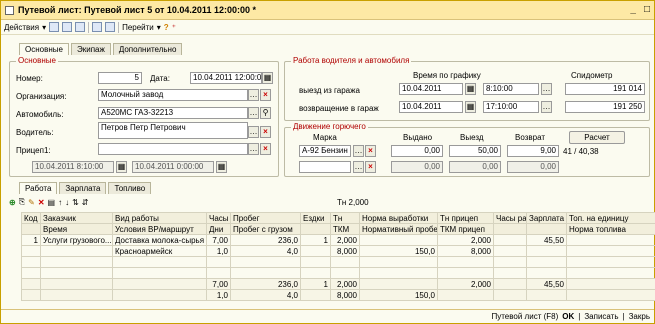 The image size is (655, 324). Describe the element at coordinates (325, 137) in the screenshot. I see `fuel-brand-label: Марка` at that location.